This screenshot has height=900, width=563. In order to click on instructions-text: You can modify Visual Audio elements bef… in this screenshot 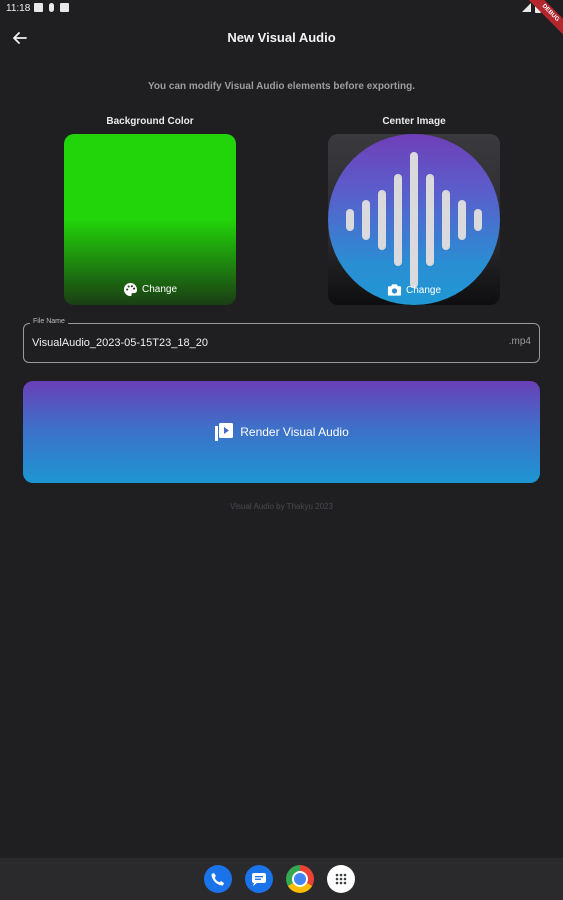, I will do `click(281, 86)`.